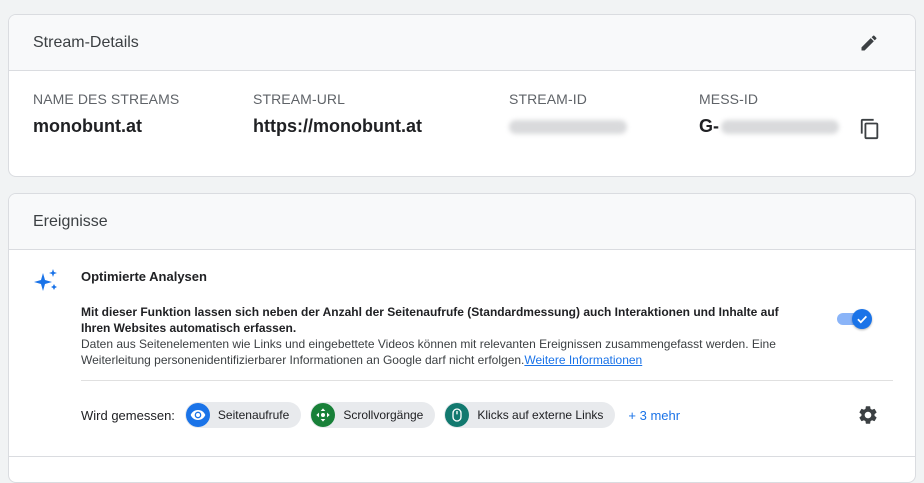 This screenshot has height=483, width=924. What do you see at coordinates (87, 126) in the screenshot?
I see `stream-name-value: monobunt.at` at bounding box center [87, 126].